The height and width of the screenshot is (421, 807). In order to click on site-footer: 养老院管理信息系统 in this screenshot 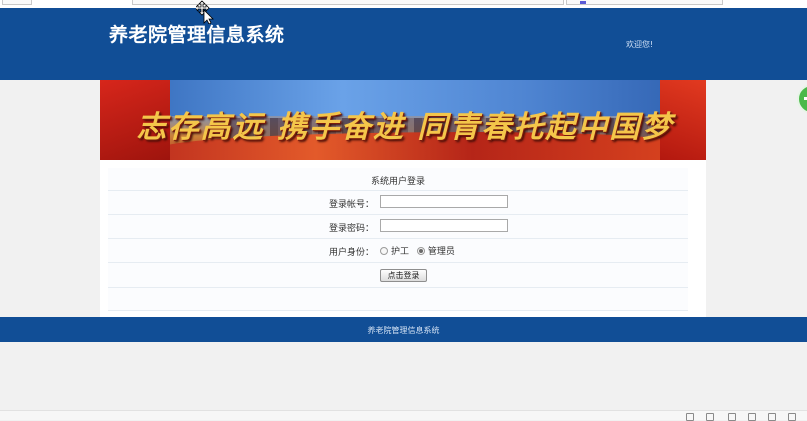, I will do `click(403, 329)`.